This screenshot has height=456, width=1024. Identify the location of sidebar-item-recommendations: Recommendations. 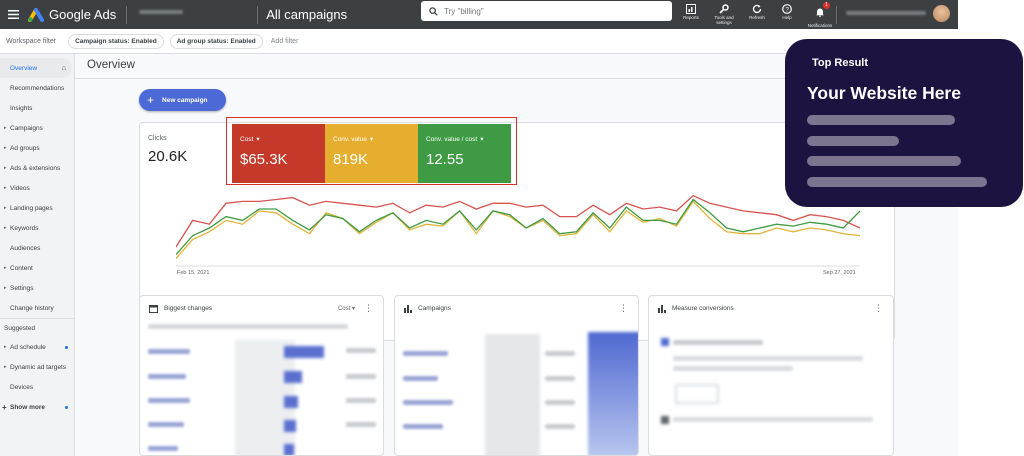
(37, 88).